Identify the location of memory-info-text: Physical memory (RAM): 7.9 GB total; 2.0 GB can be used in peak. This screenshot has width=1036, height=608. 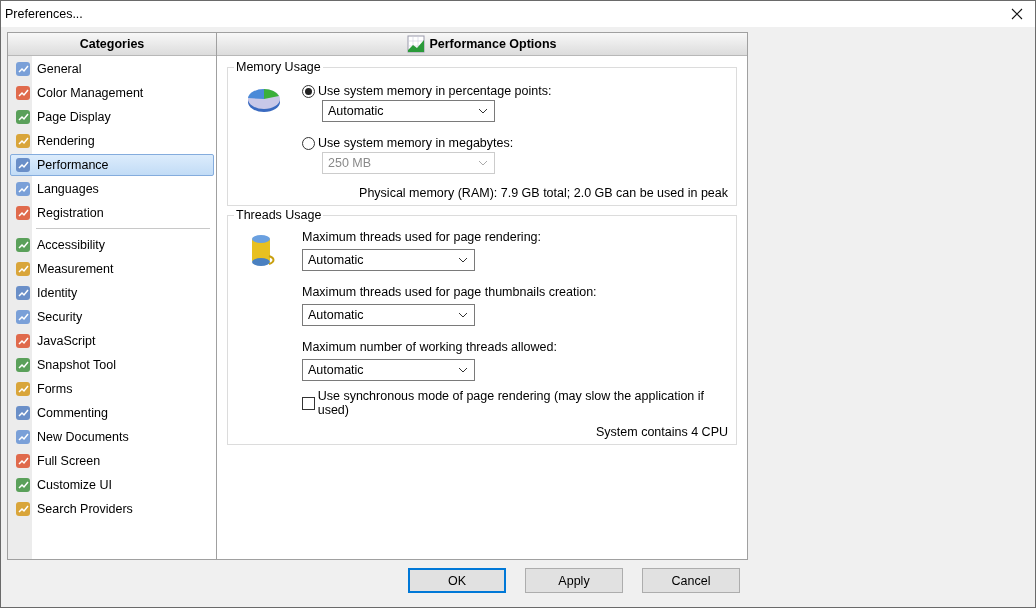
(543, 193).